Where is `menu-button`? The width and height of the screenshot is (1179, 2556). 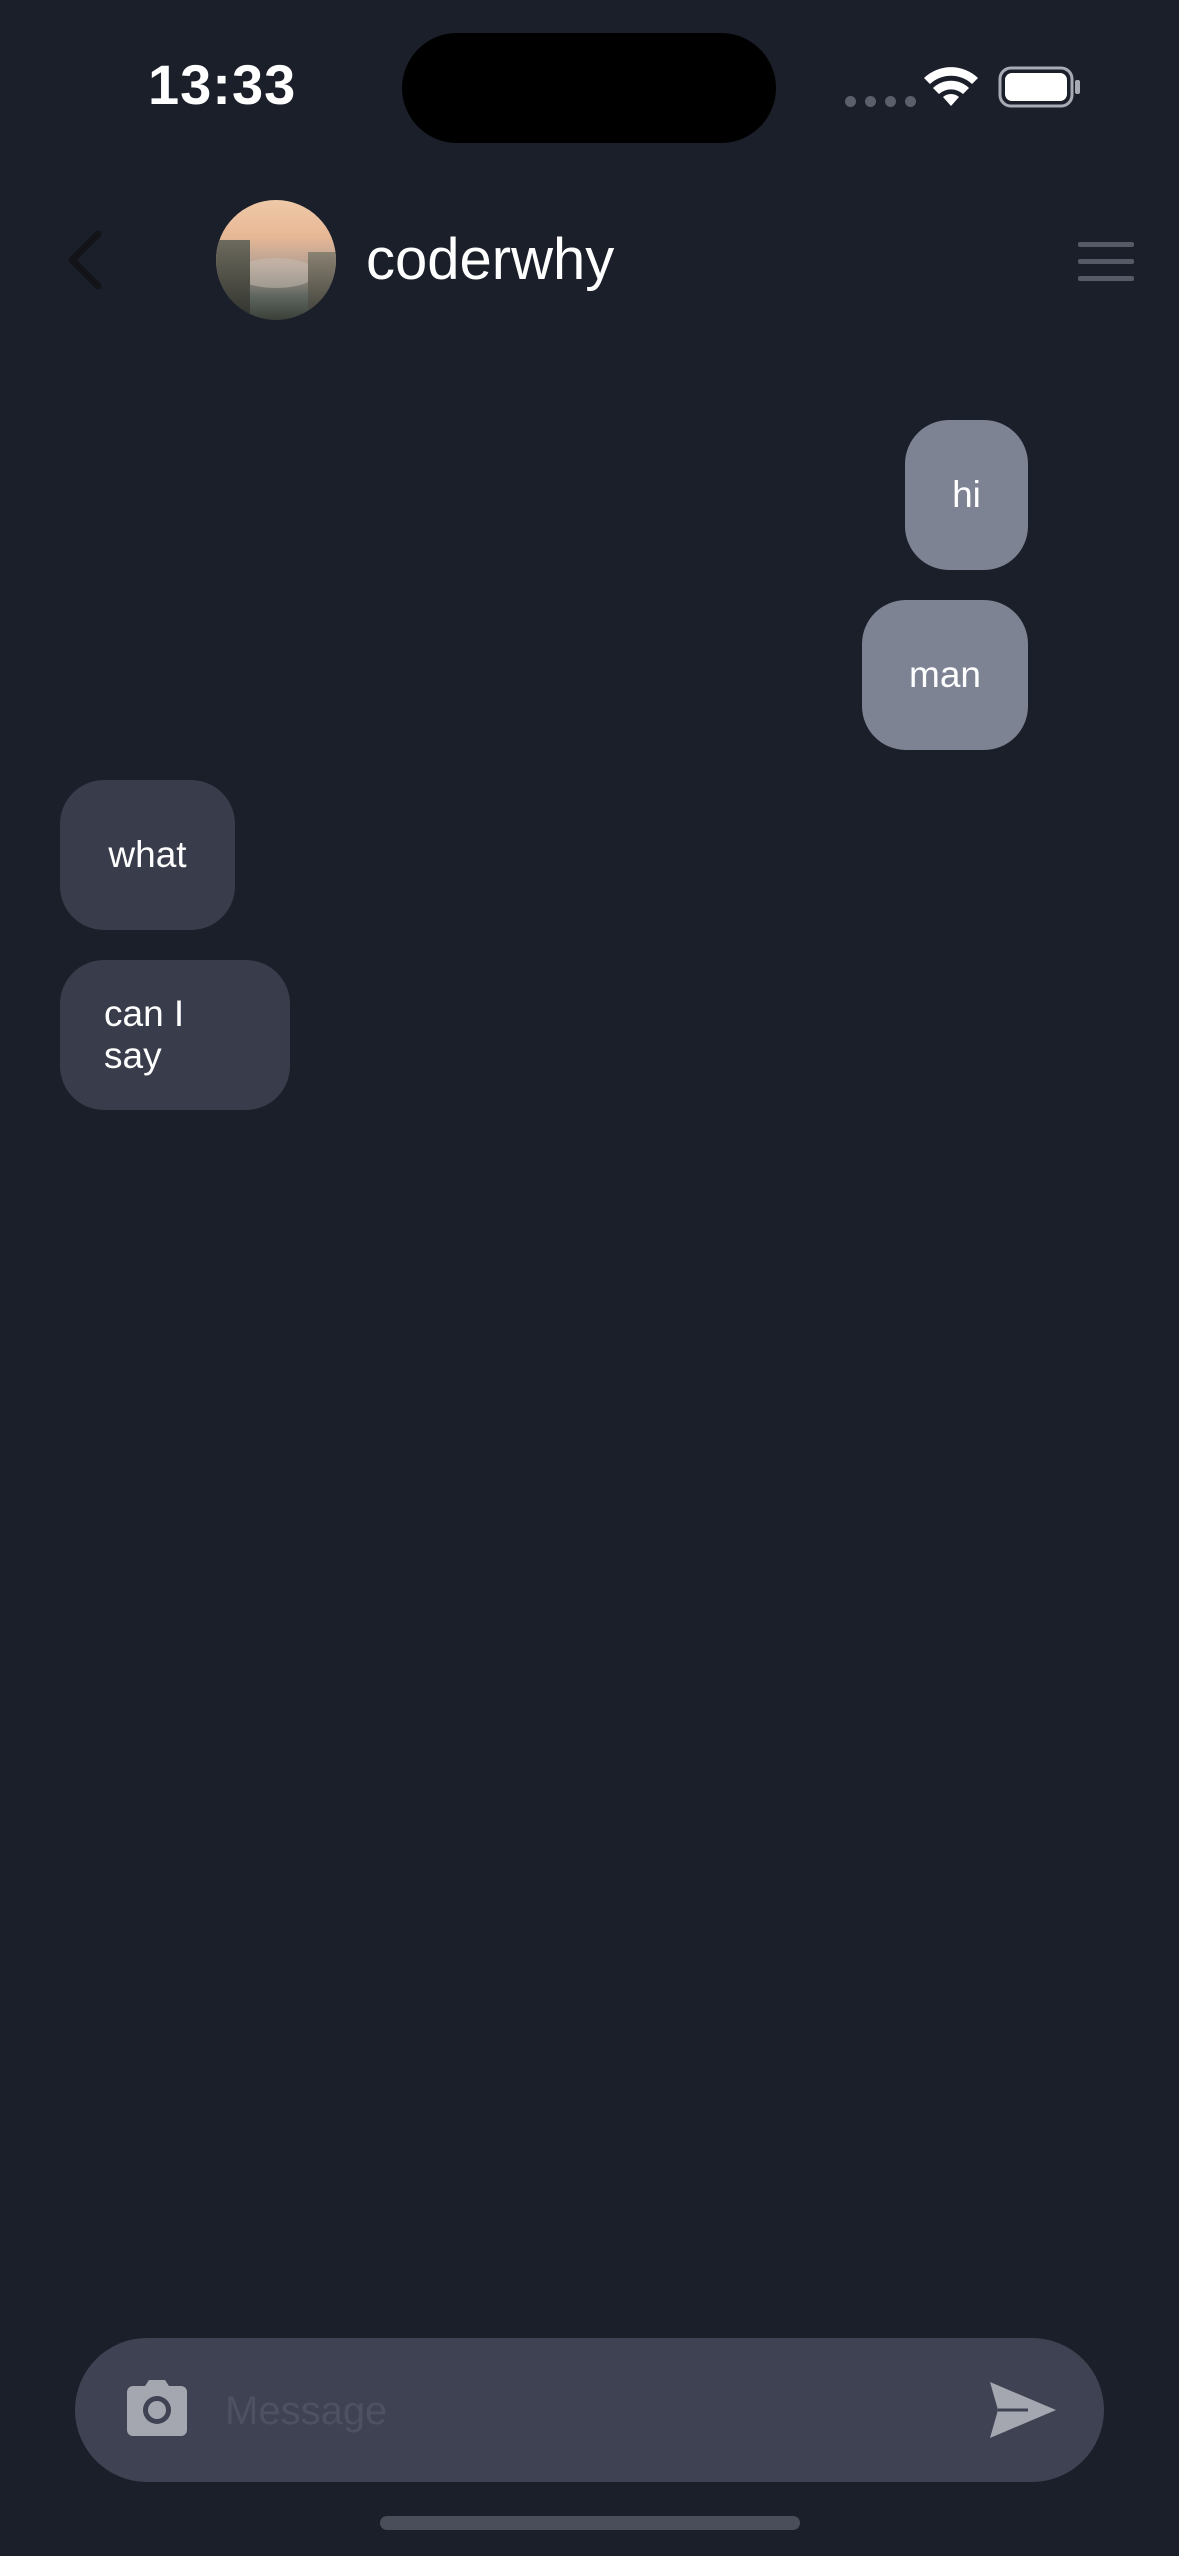
menu-button is located at coordinates (1106, 262).